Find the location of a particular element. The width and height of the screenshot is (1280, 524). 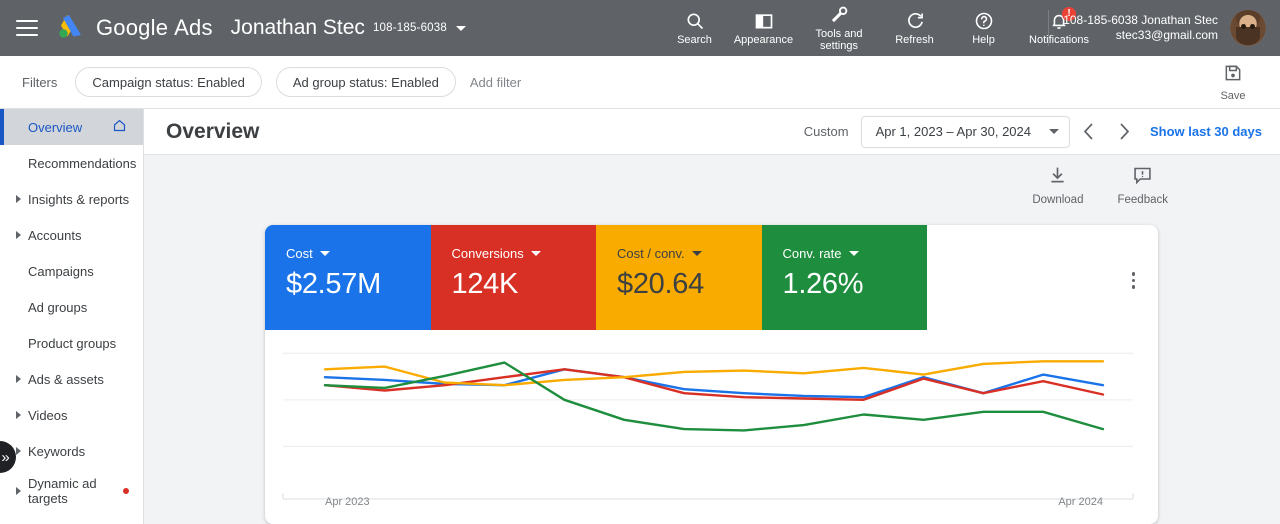

topbar-divider is located at coordinates (1049, 28).